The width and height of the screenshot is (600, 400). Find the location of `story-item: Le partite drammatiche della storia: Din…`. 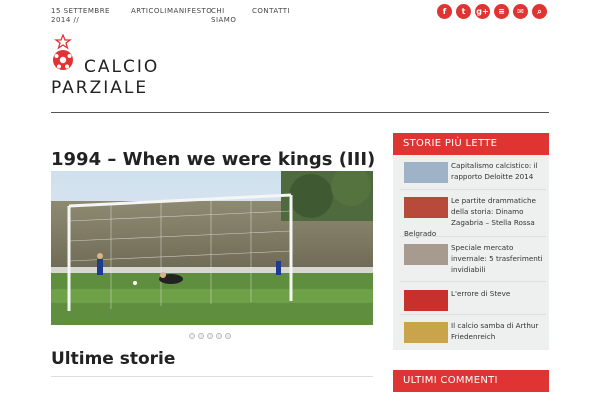

story-item: Le partite drammatiche della storia: Din… is located at coordinates (474, 217).